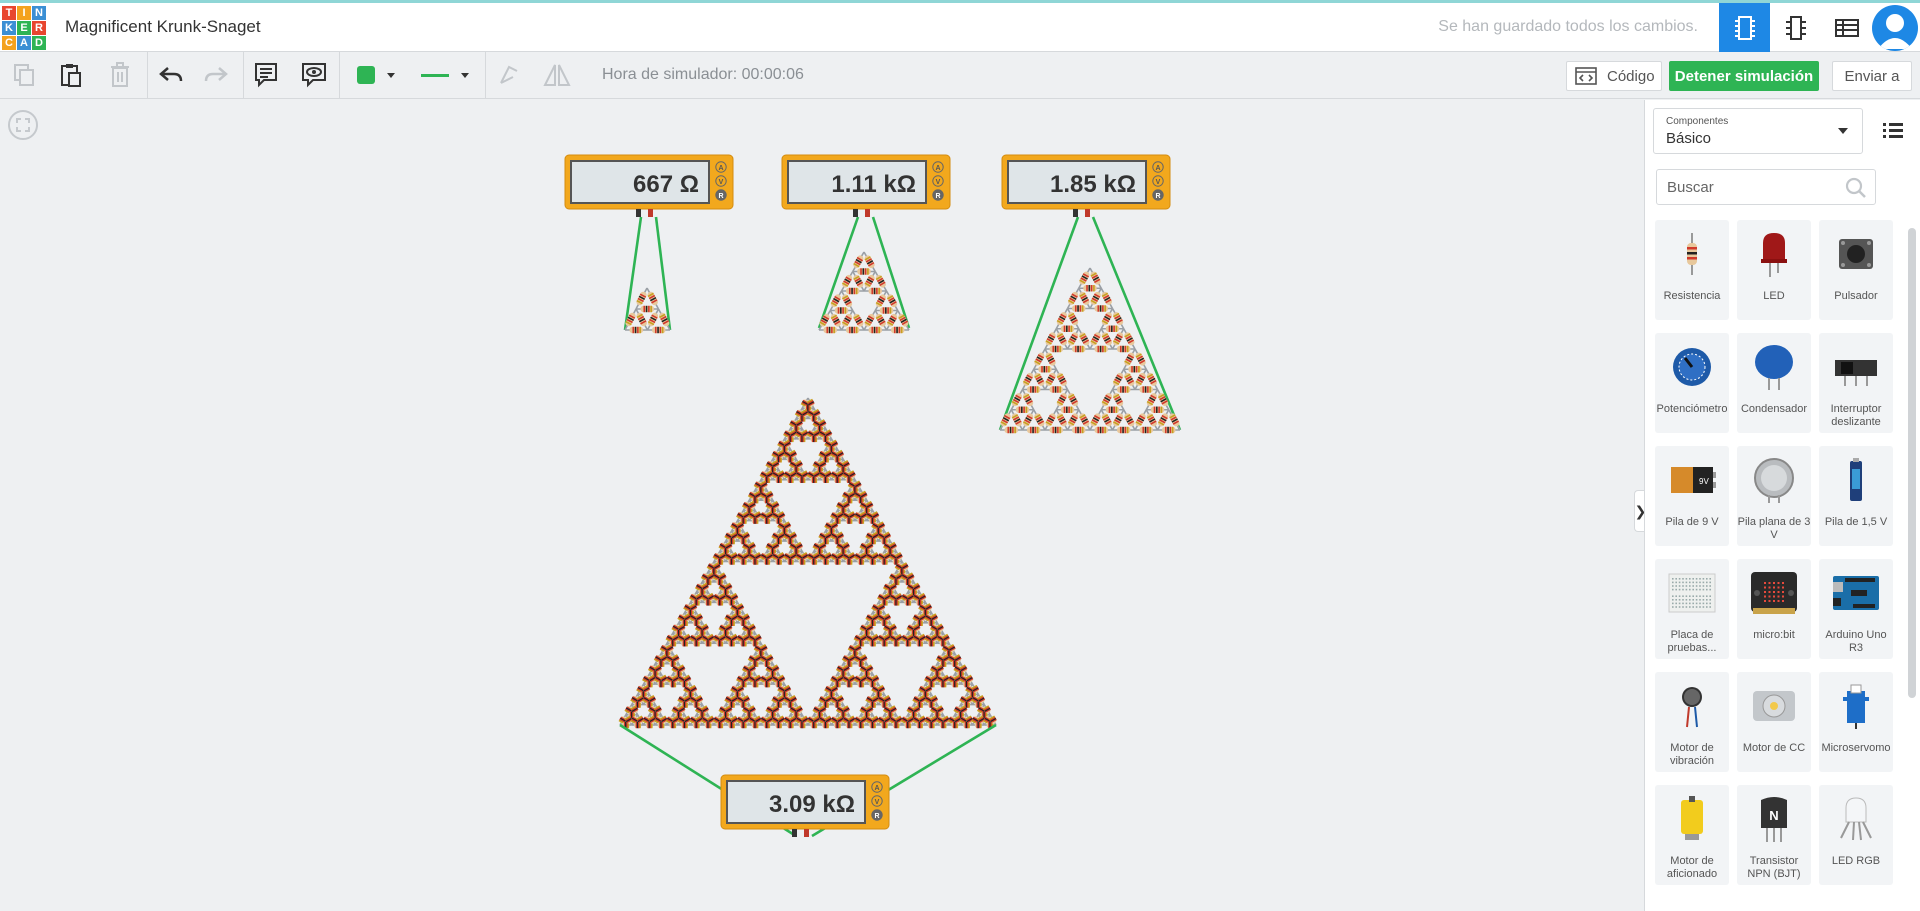 The image size is (1920, 911). Describe the element at coordinates (120, 75) in the screenshot. I see `delete-button` at that location.